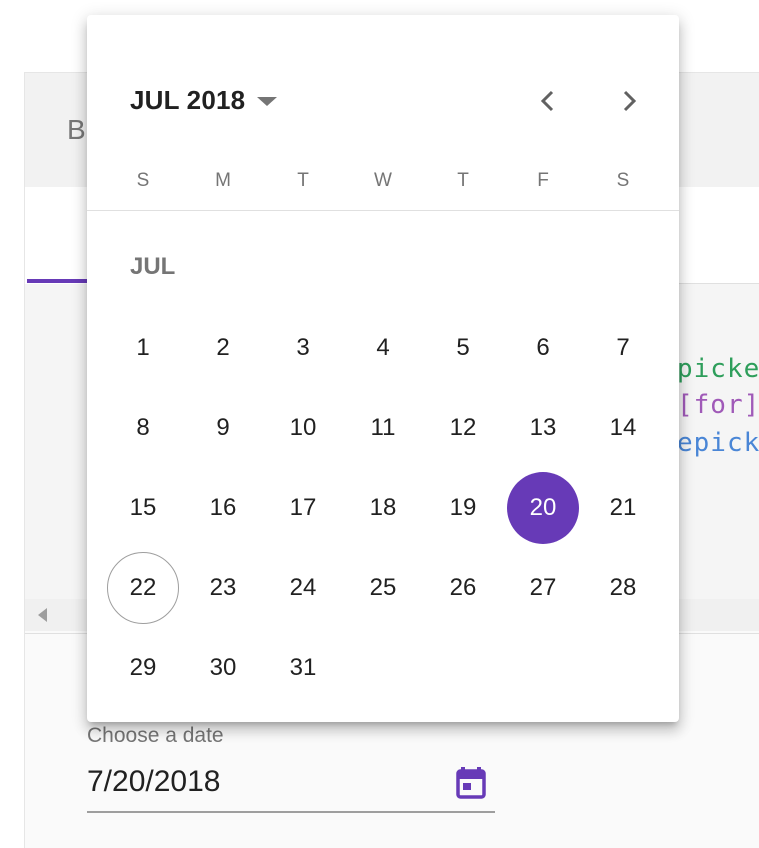 The width and height of the screenshot is (759, 848). I want to click on day-label: 9, so click(223, 427).